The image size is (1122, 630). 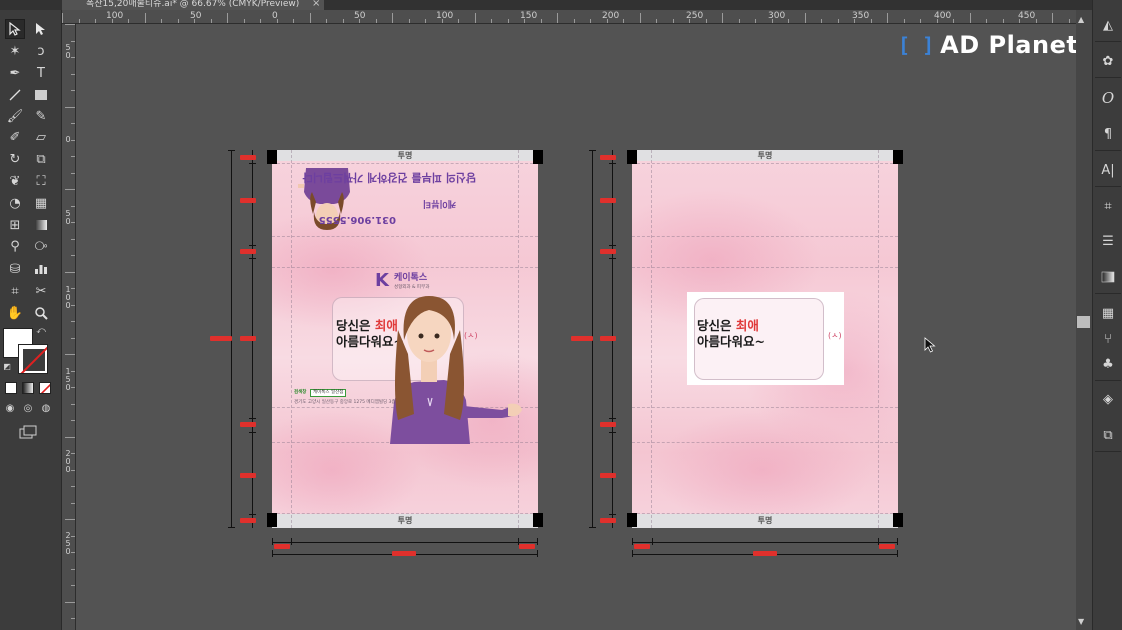 I want to click on paragraph-icon: ¶, so click(x=1108, y=134).